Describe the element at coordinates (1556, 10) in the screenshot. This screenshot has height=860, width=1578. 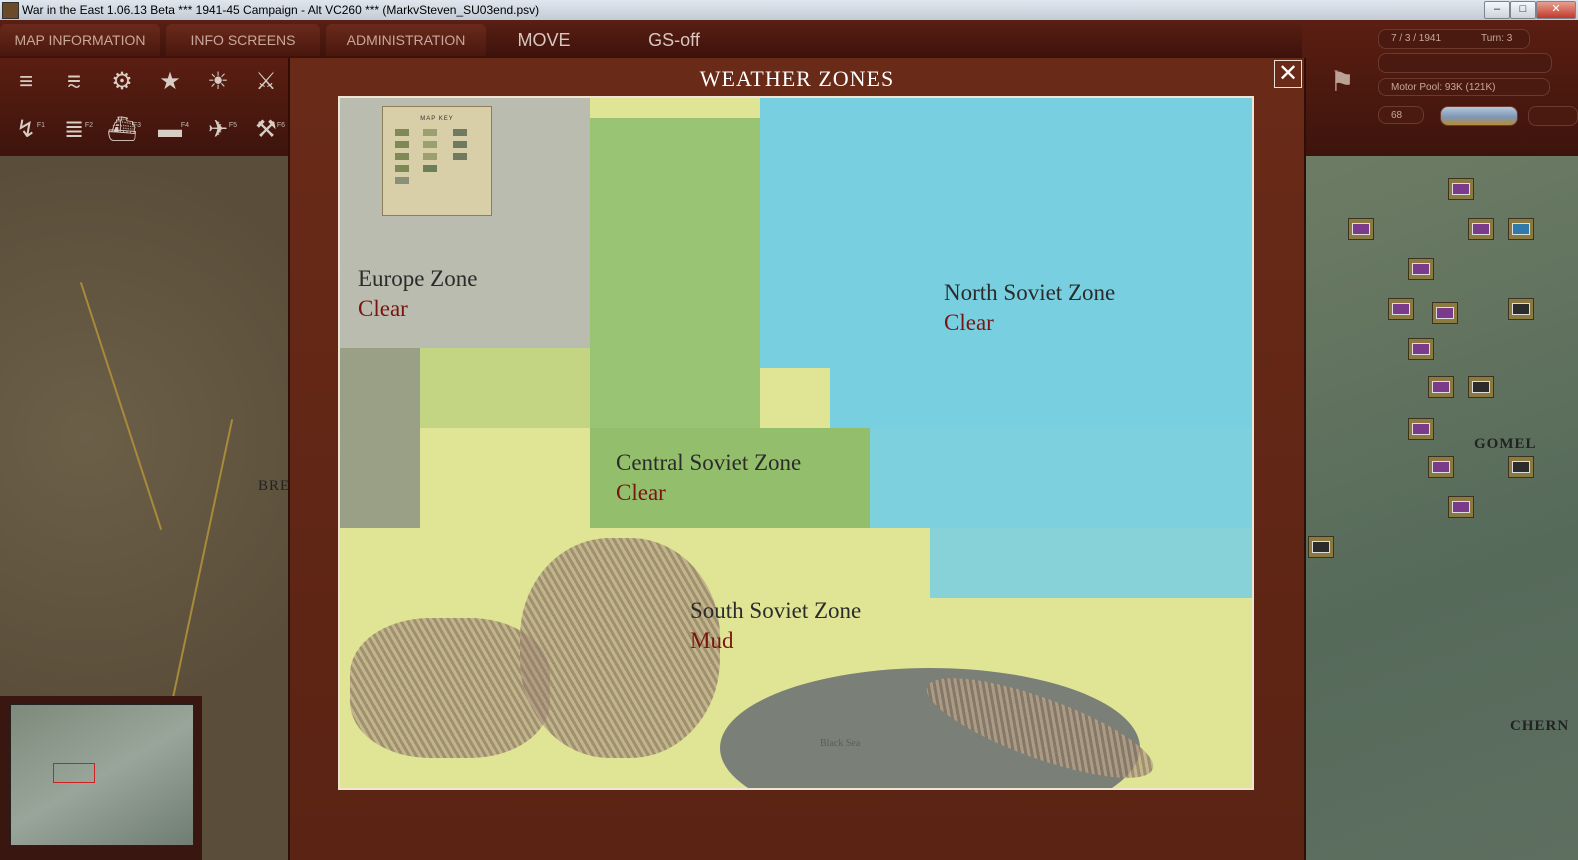
I see `close-window-button: ✕` at that location.